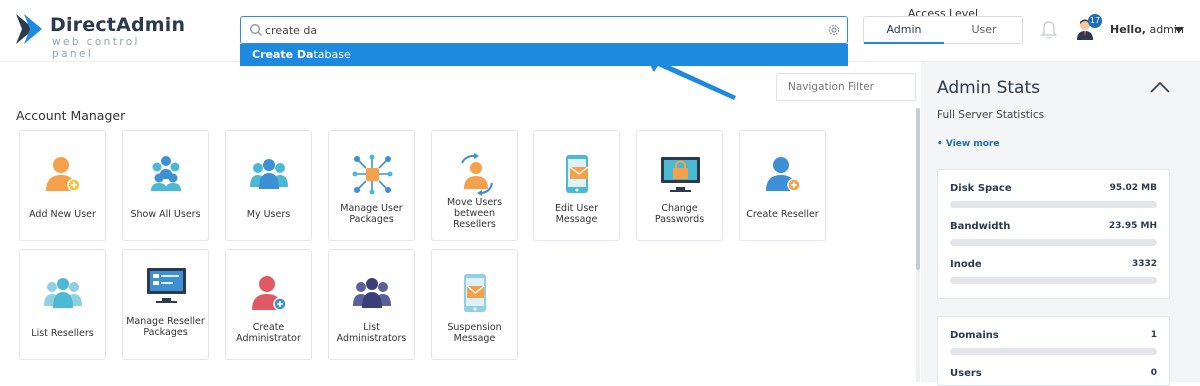 The width and height of the screenshot is (1200, 386). Describe the element at coordinates (1128, 29) in the screenshot. I see `greeting-text: Hello,` at that location.